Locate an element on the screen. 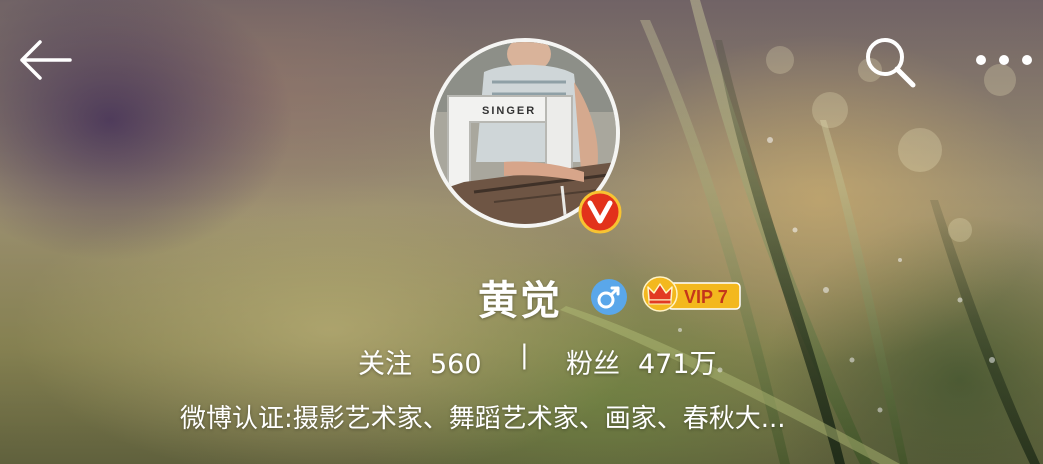 The height and width of the screenshot is (464, 1043). crown-icon is located at coordinates (660, 294).